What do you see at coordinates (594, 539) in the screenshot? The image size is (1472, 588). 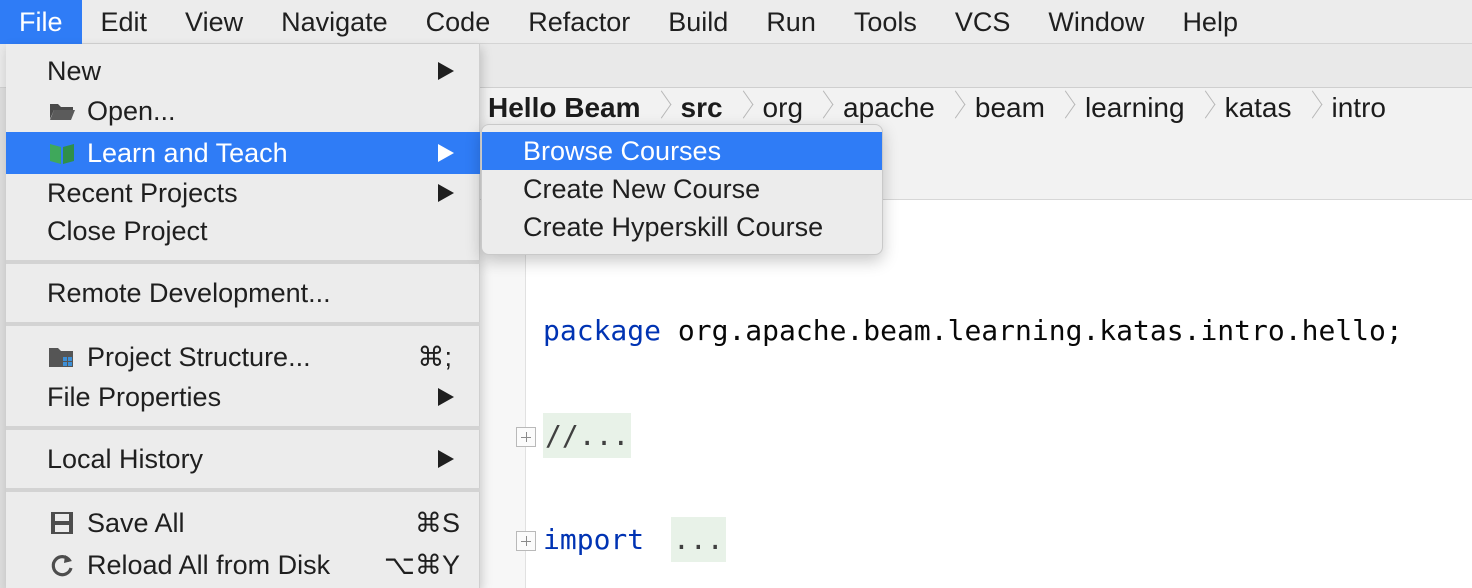 I see `keyword-import: import` at bounding box center [594, 539].